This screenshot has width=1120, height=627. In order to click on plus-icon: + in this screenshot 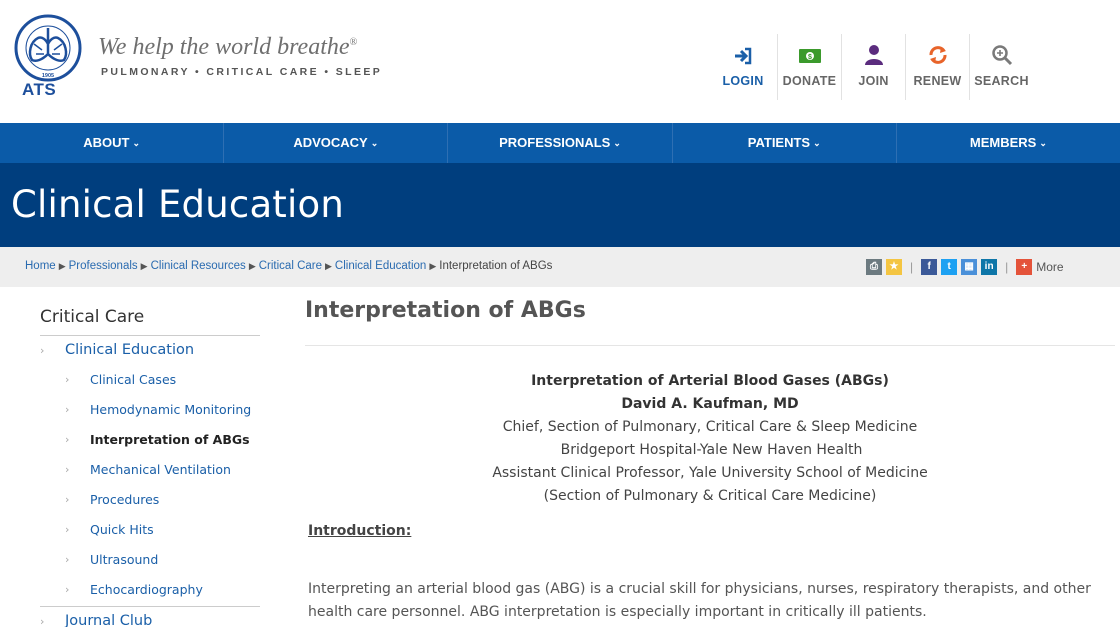, I will do `click(1024, 267)`.